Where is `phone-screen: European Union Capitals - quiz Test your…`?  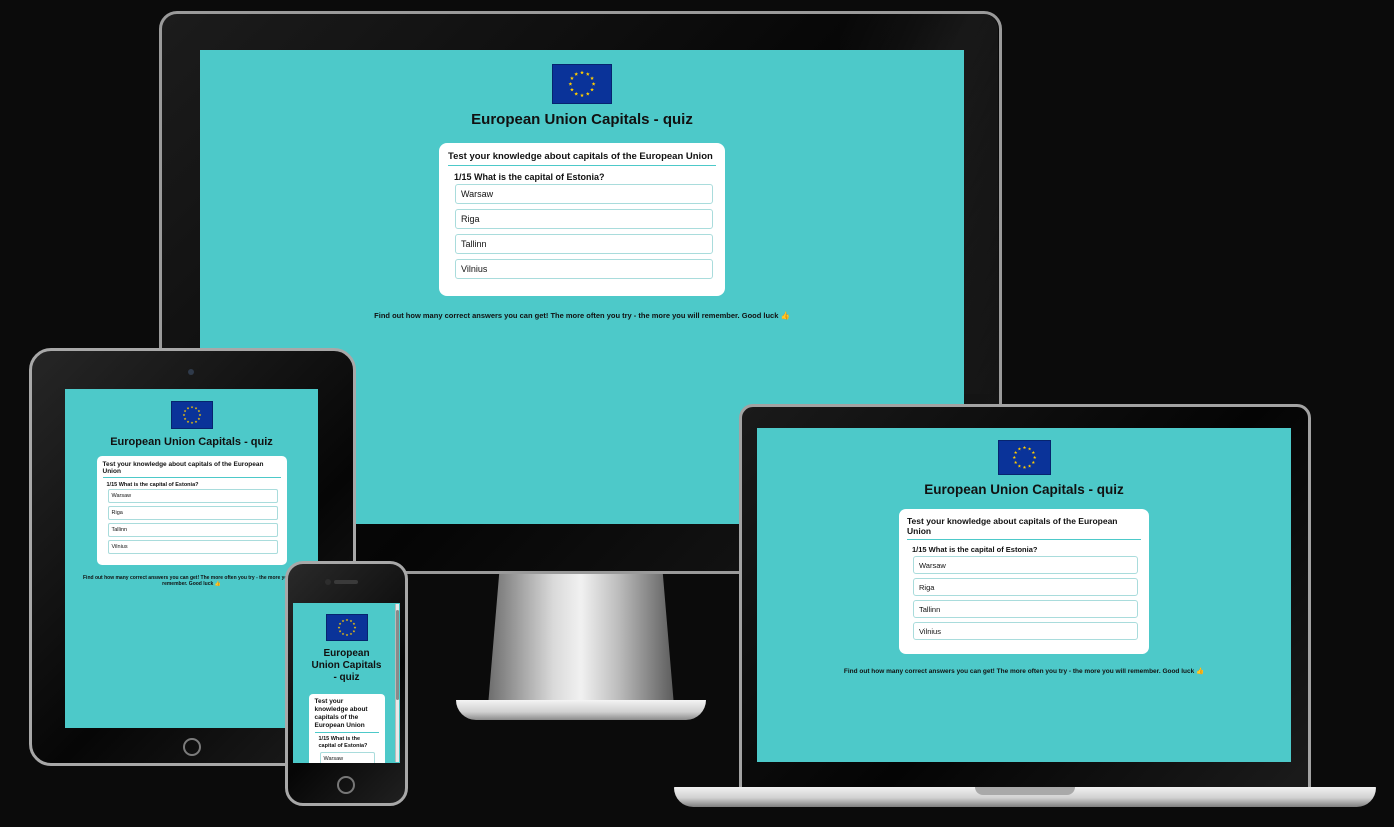
phone-screen: European Union Capitals - quiz Test your… is located at coordinates (346, 683).